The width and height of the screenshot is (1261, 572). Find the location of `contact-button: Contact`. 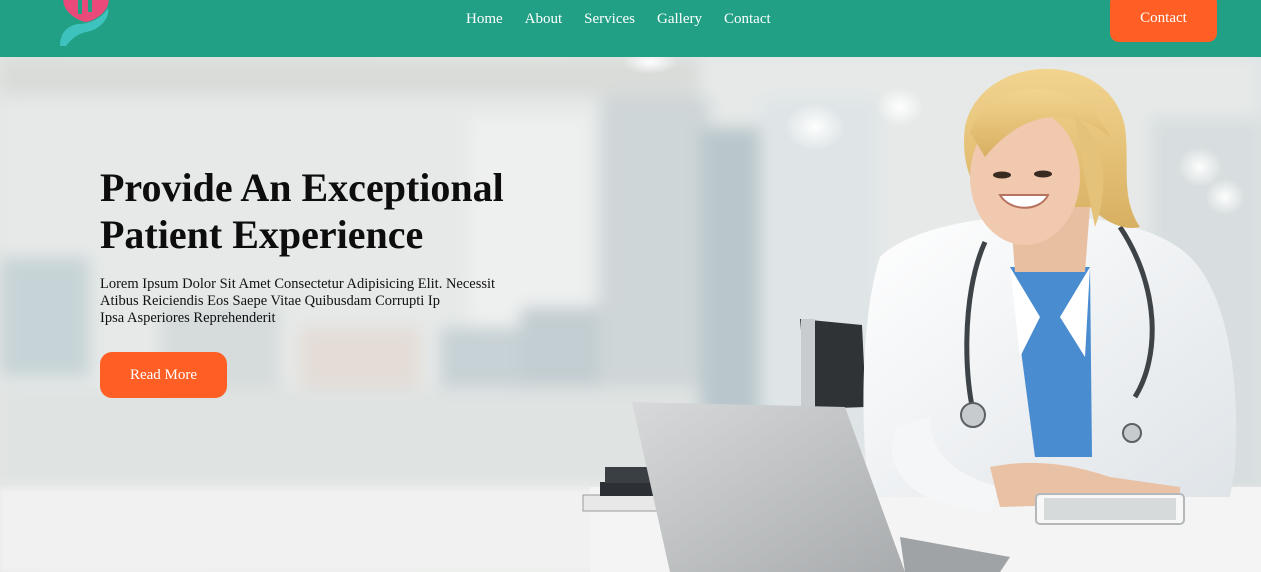

contact-button: Contact is located at coordinates (1163, 21).